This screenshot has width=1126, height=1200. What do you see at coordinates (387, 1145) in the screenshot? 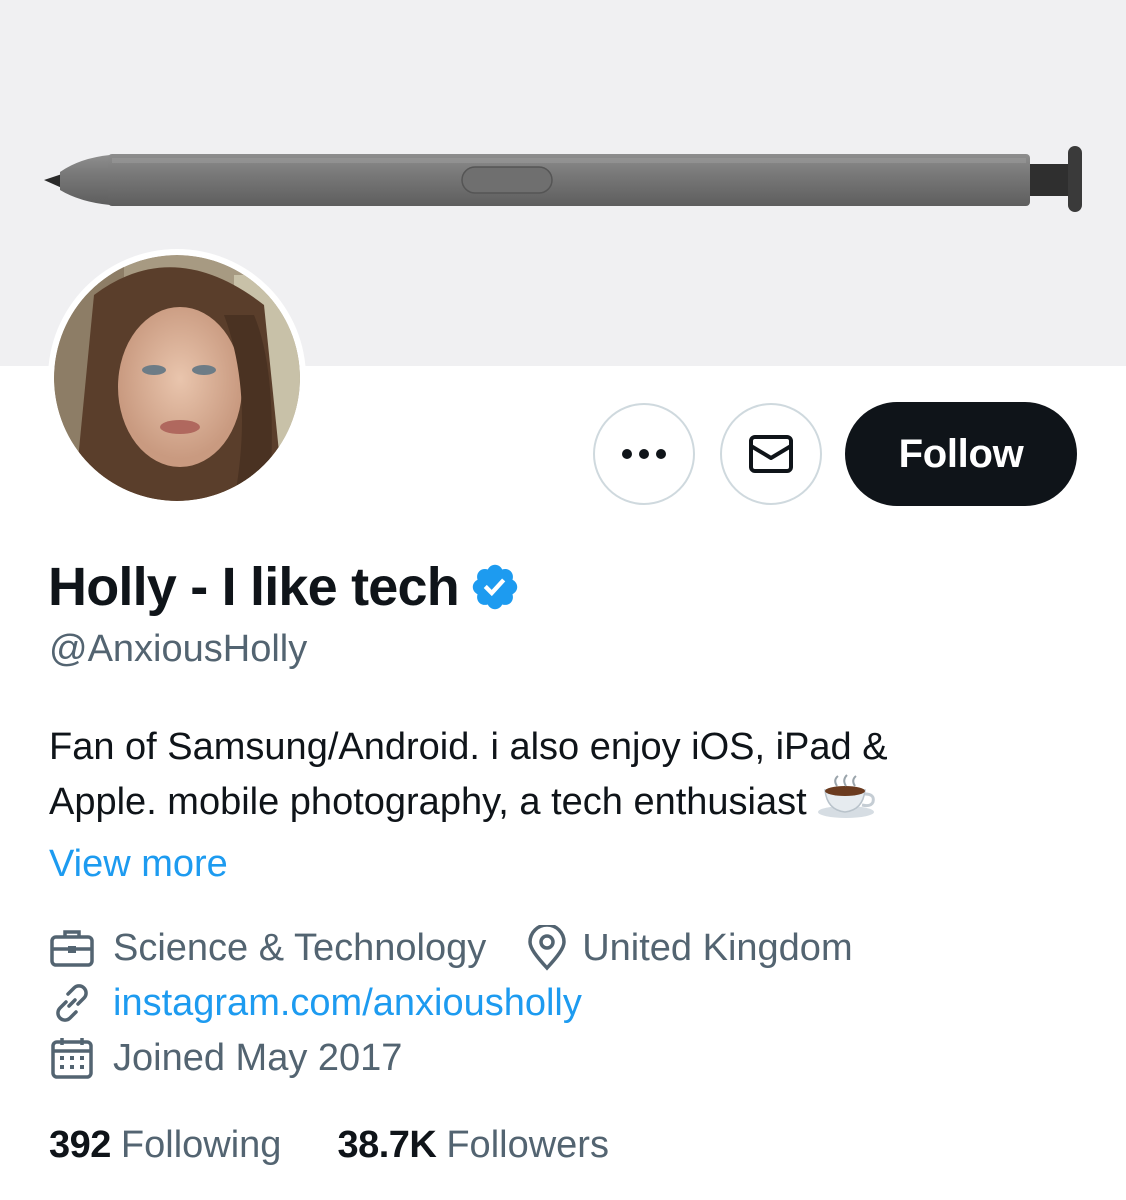
I see `followers-count: 38.7K` at bounding box center [387, 1145].